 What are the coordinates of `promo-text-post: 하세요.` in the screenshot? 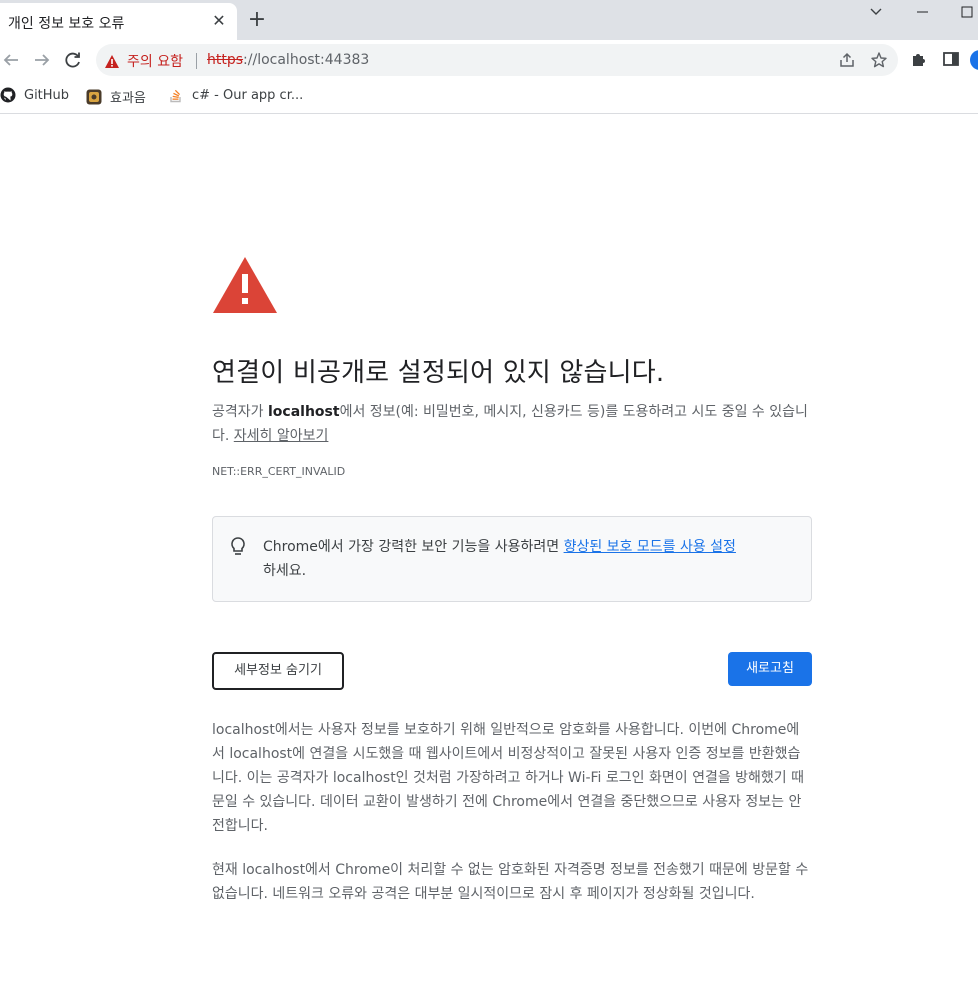 It's located at (285, 571).